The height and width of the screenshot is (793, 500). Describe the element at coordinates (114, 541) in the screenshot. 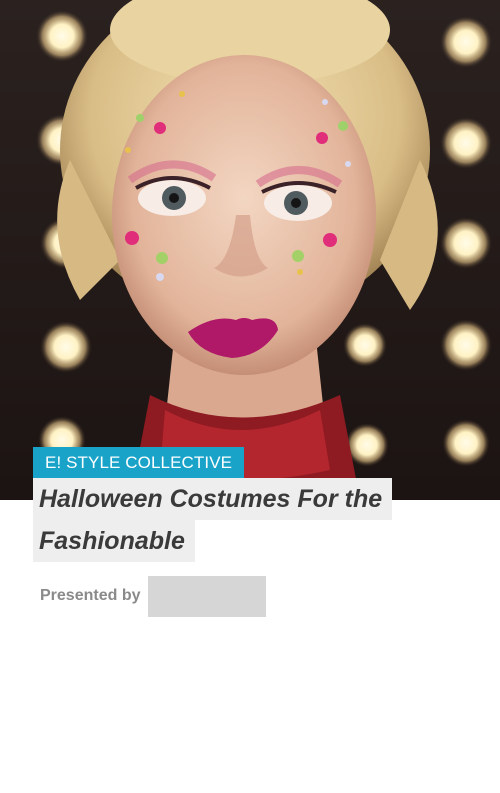

I see `article-title-line-2: Fashionable` at that location.